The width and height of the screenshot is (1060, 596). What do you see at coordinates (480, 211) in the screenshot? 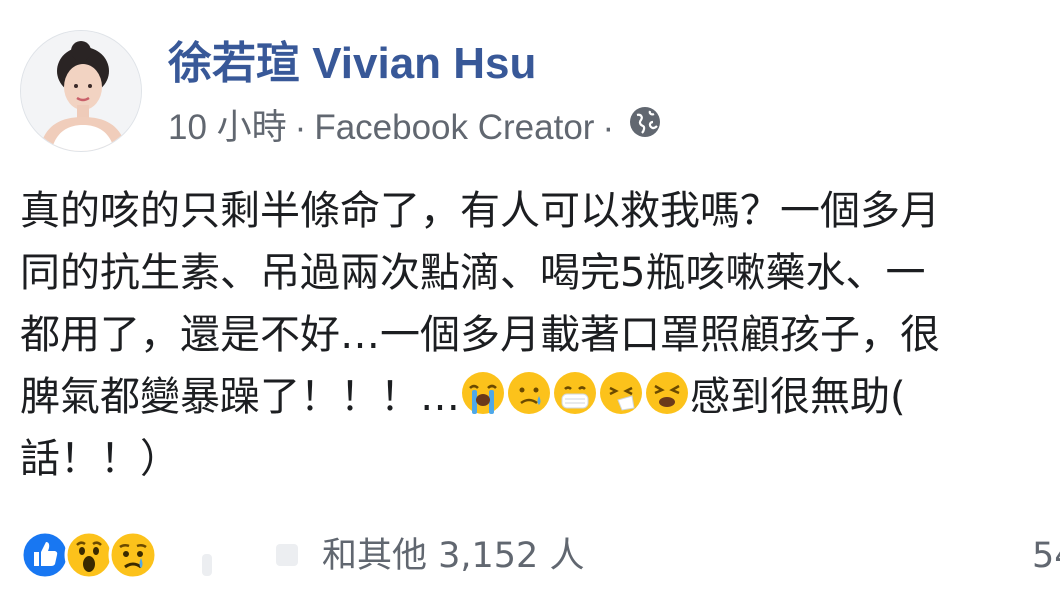
I see `post-text-line: 真的咳的只剩半條命了，有人可以救我嗎？一個多月` at bounding box center [480, 211].